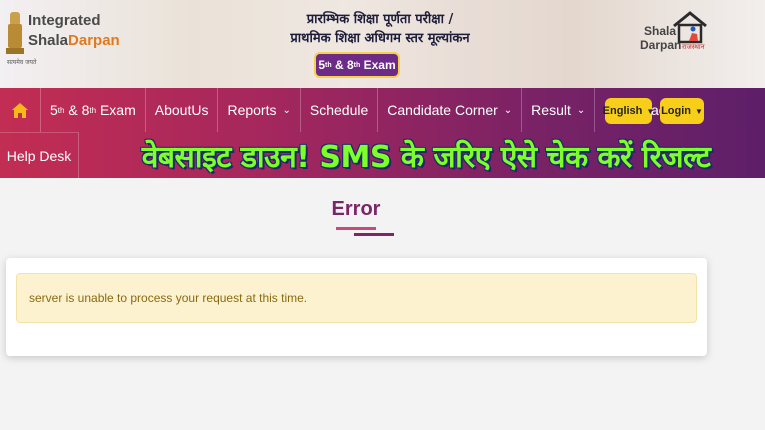 The height and width of the screenshot is (430, 765). What do you see at coordinates (374, 234) in the screenshot?
I see `title-underline-accent` at bounding box center [374, 234].